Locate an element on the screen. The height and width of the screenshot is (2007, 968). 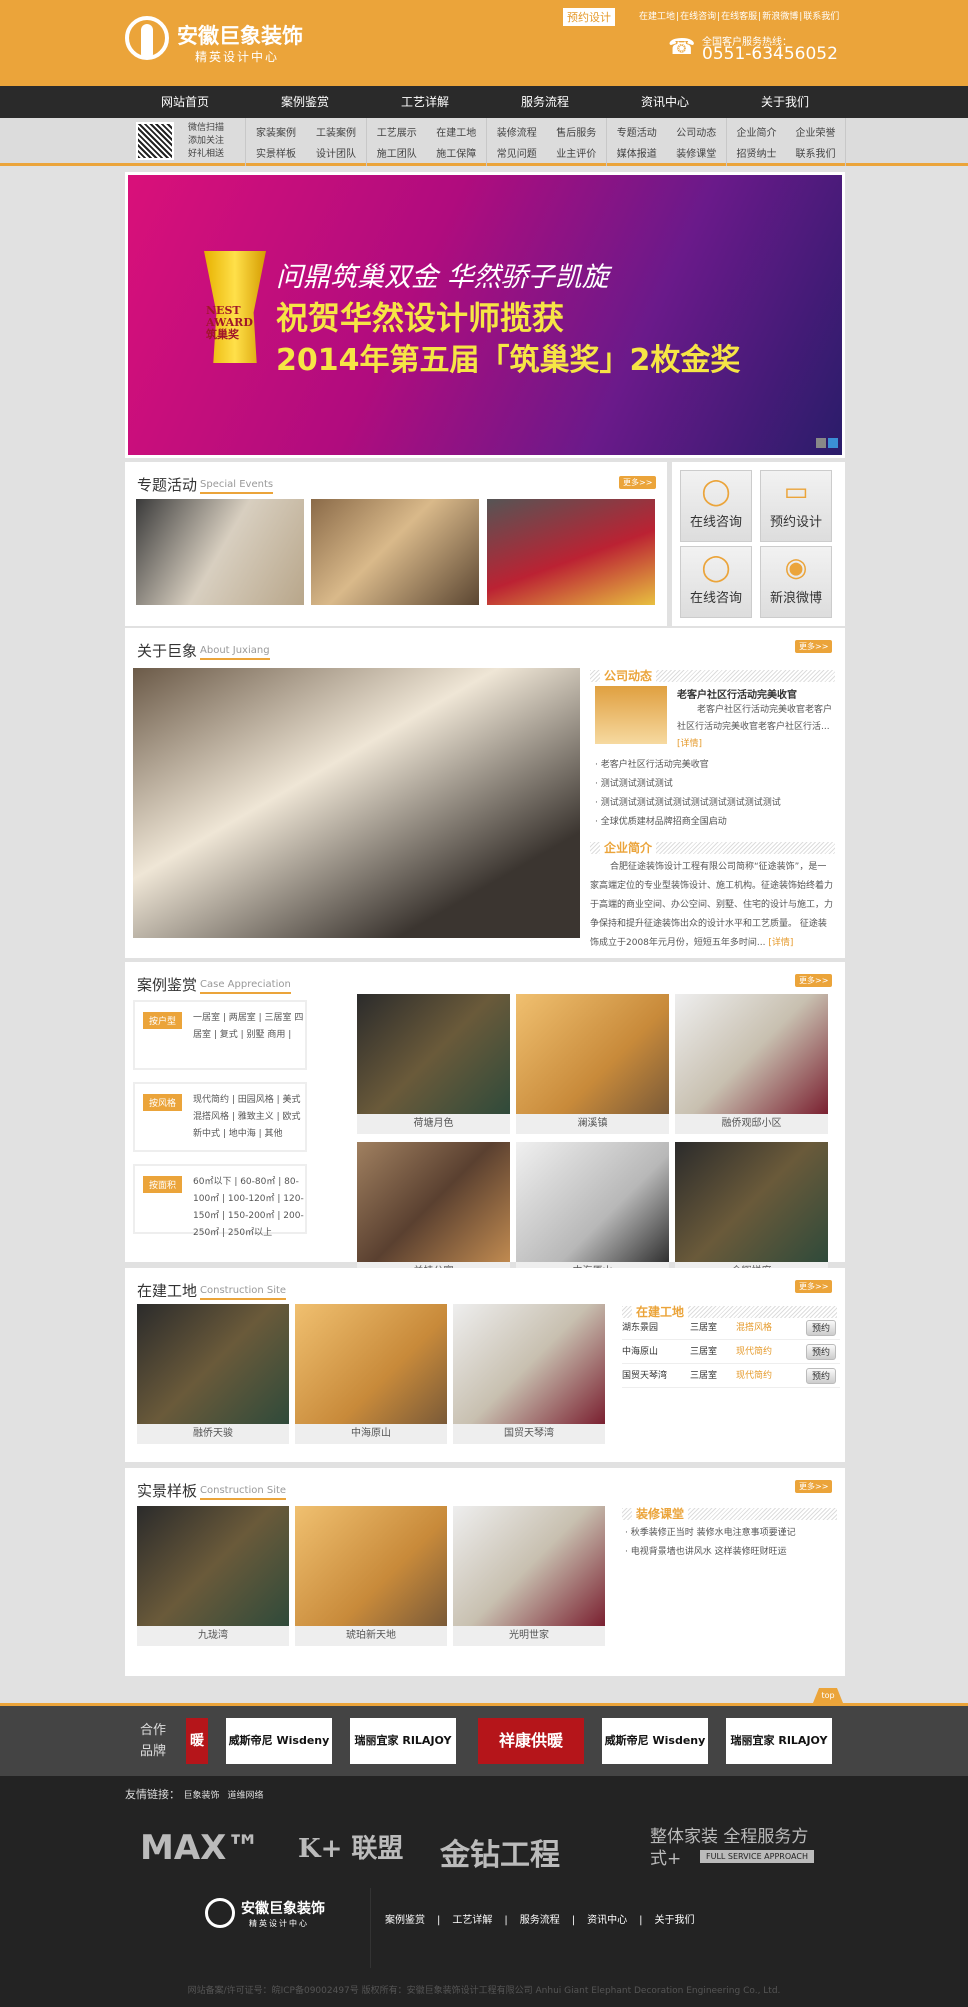
footer-logo: 安徽巨象装饰 精英设计中心 is located at coordinates (280, 1921).